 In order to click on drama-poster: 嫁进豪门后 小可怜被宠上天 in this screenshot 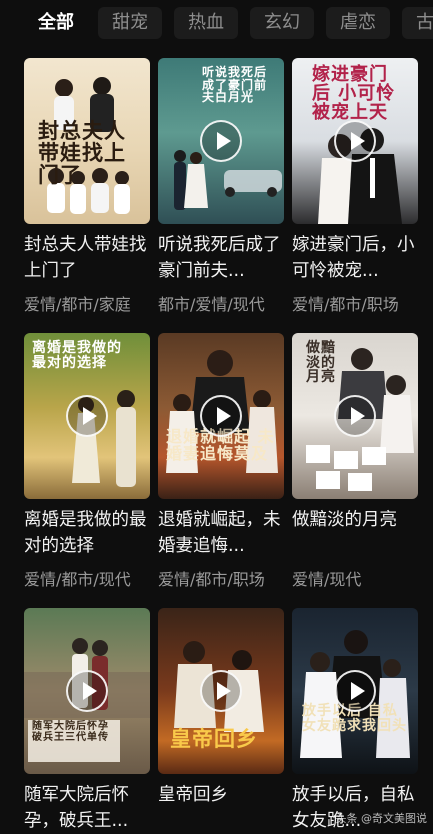, I will do `click(355, 141)`.